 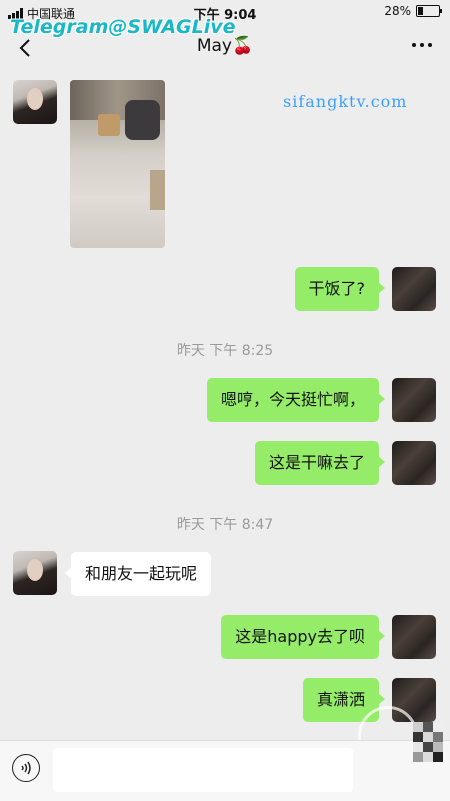 What do you see at coordinates (117, 164) in the screenshot?
I see `image-message` at bounding box center [117, 164].